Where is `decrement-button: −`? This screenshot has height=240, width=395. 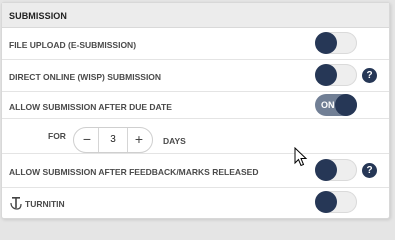
decrement-button: − is located at coordinates (87, 140).